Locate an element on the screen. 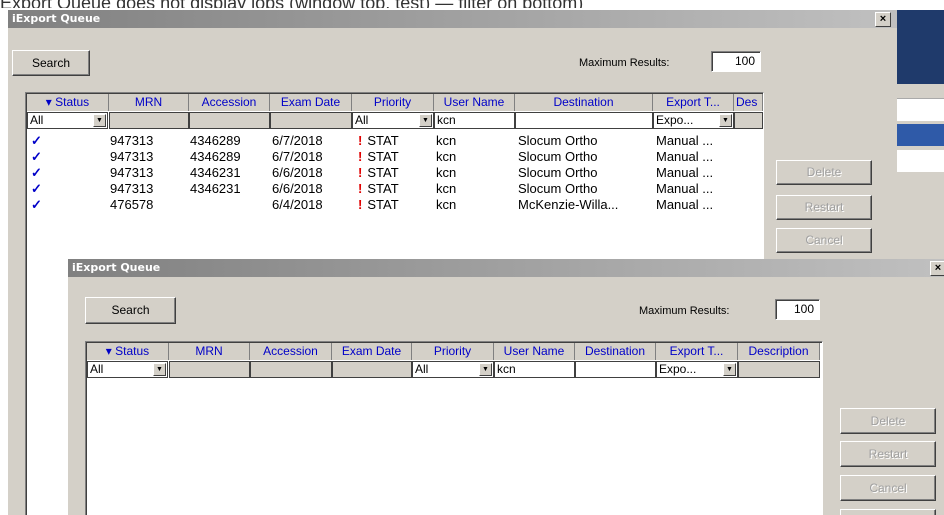  window-titlebar: iExport Queue is located at coordinates (452, 19).